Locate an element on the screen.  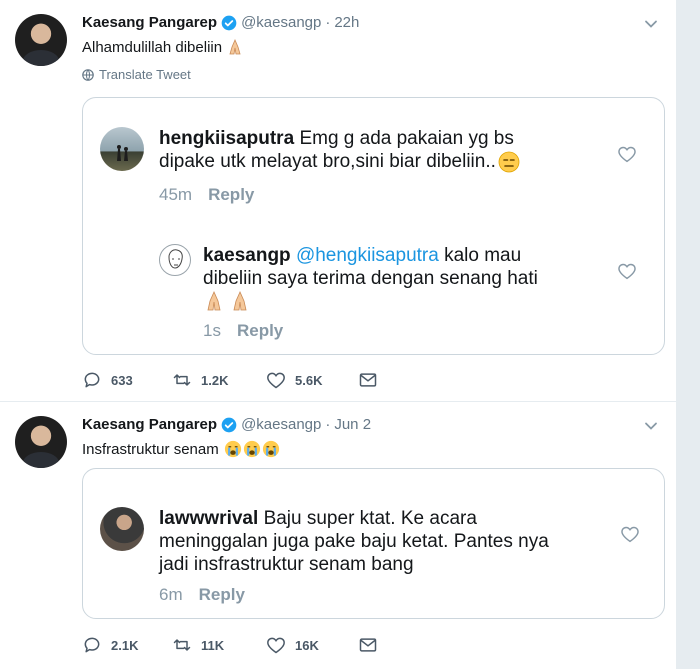
mention-link: @hengkiisaputra is located at coordinates (367, 255).